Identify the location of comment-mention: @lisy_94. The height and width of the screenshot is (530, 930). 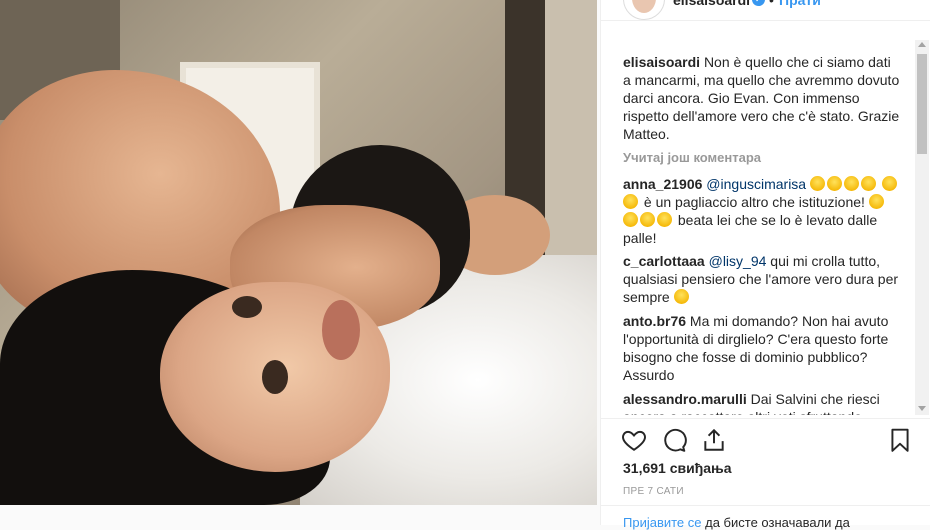
(738, 261).